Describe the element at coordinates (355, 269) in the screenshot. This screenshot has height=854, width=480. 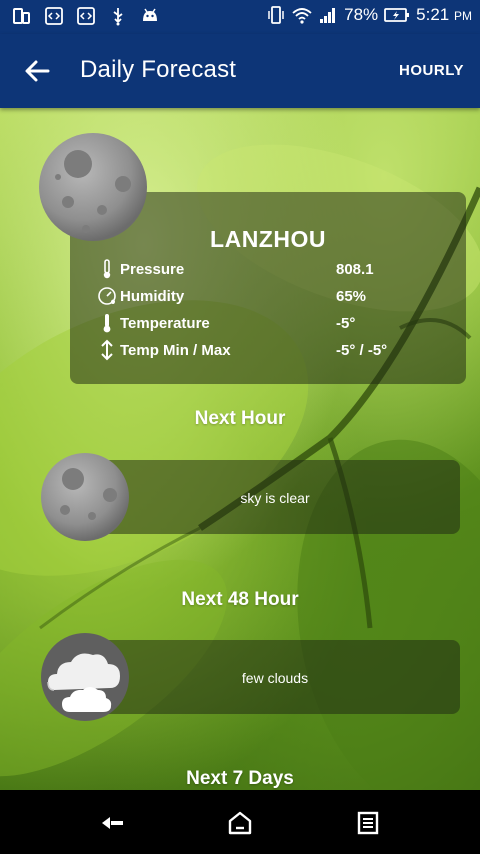
I see `stat-value: 808.1` at that location.